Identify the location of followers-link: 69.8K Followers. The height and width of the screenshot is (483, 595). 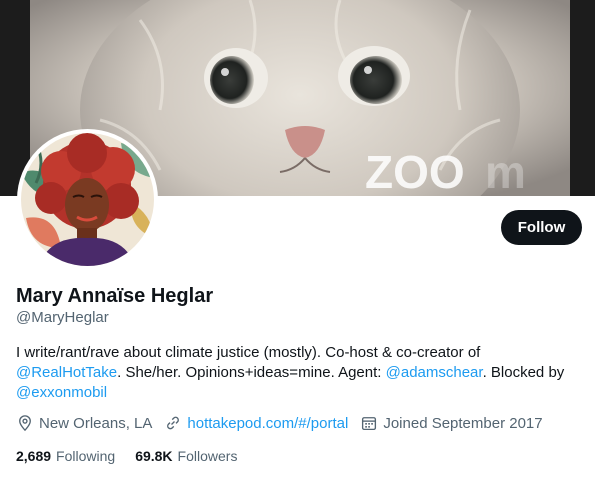
(186, 456).